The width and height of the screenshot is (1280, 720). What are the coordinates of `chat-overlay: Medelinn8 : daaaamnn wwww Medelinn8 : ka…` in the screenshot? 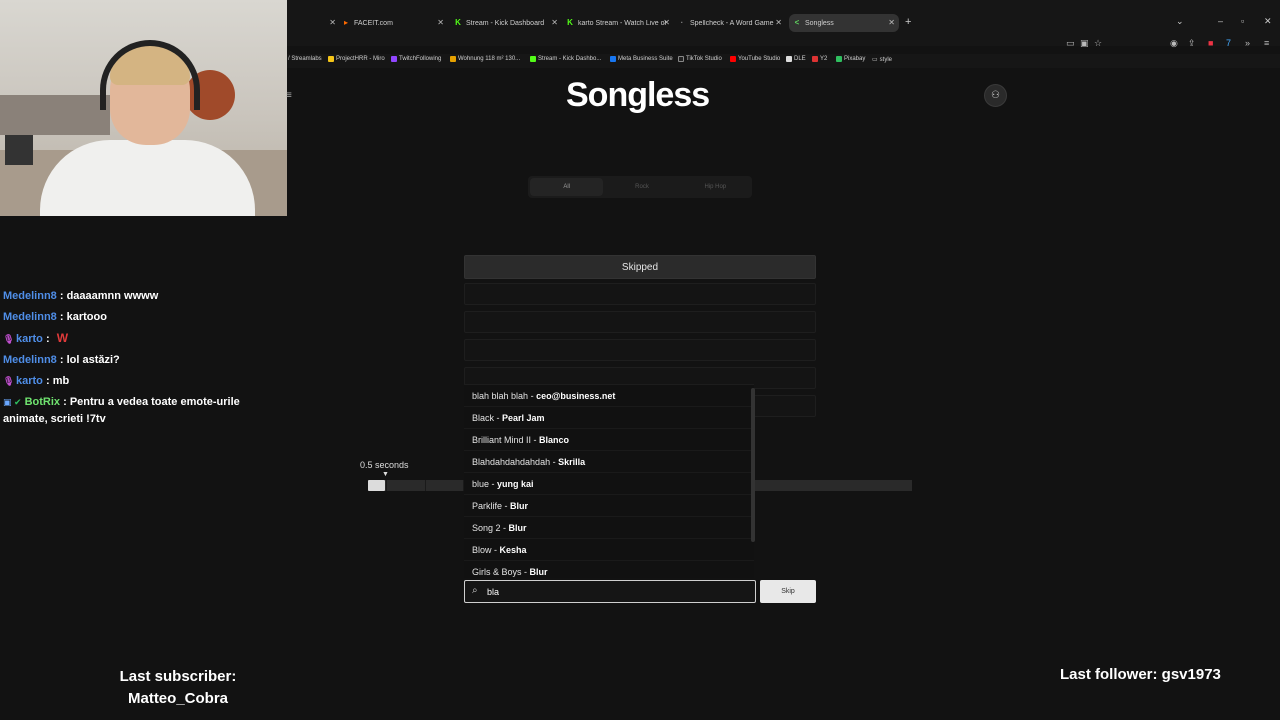 It's located at (143, 357).